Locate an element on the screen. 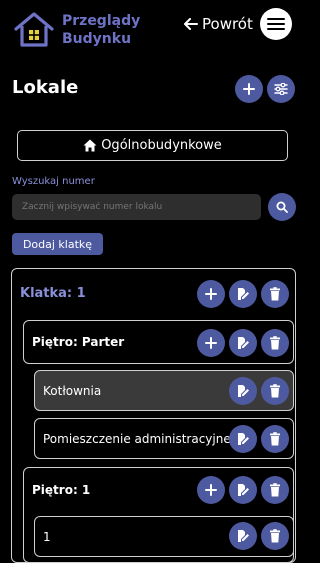 The width and height of the screenshot is (320, 563). house-logo-icon is located at coordinates (34, 29).